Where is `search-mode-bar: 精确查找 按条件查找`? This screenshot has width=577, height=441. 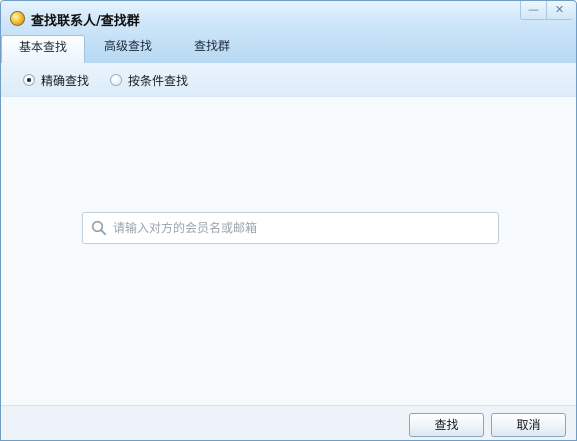 search-mode-bar: 精确查找 按条件查找 is located at coordinates (288, 80).